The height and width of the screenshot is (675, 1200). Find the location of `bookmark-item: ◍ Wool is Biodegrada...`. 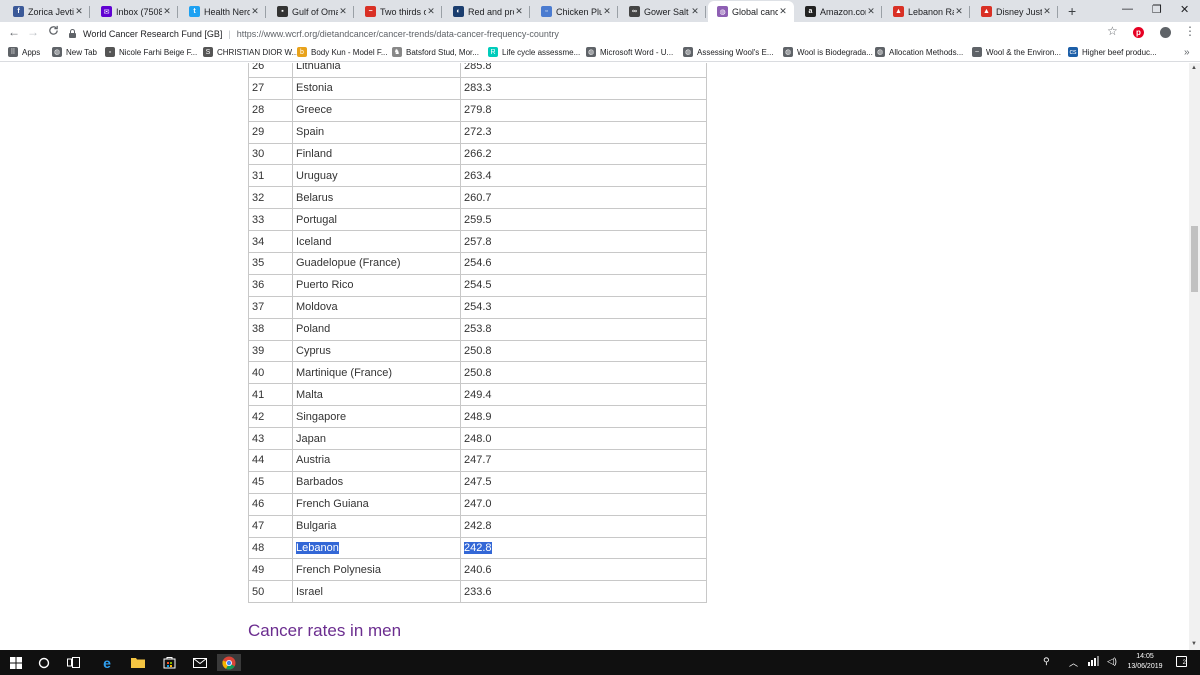

bookmark-item: ◍ Wool is Biodegrada... is located at coordinates (828, 52).